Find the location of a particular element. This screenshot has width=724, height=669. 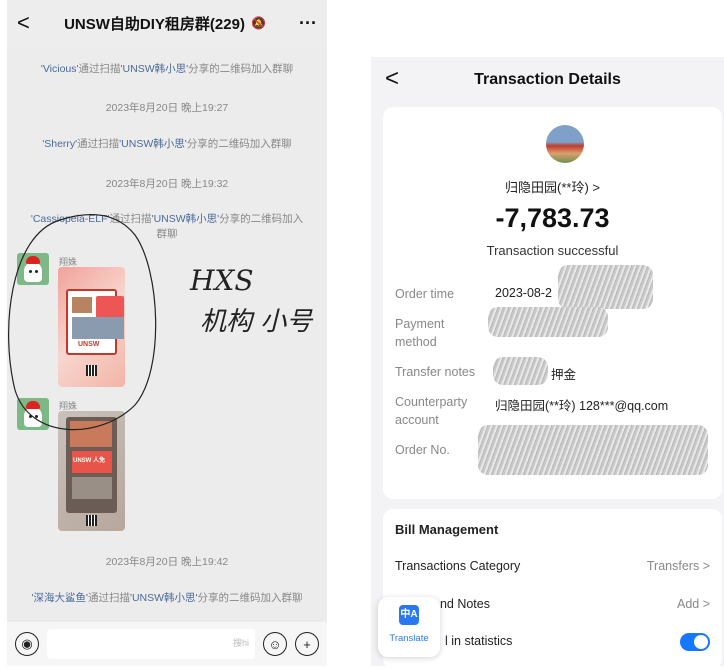

notes-label: and Notes is located at coordinates (461, 604).